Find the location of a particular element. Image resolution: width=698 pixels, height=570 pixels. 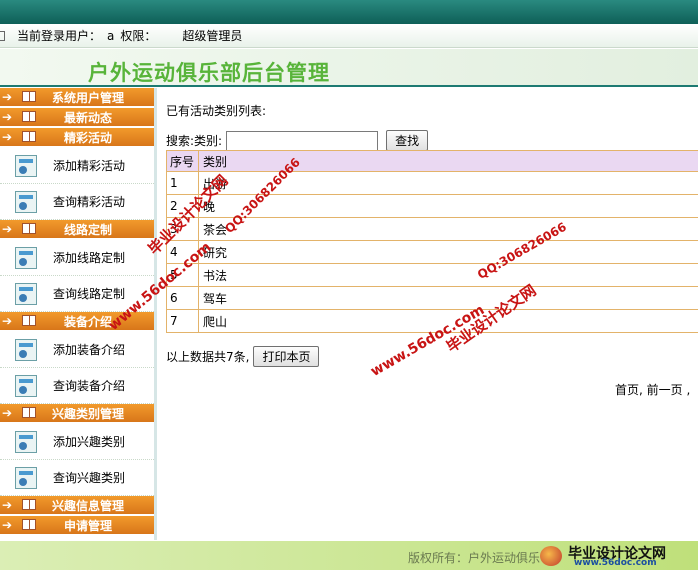

sidebar-item-query-activity: 查询精彩活动 is located at coordinates (77, 202).